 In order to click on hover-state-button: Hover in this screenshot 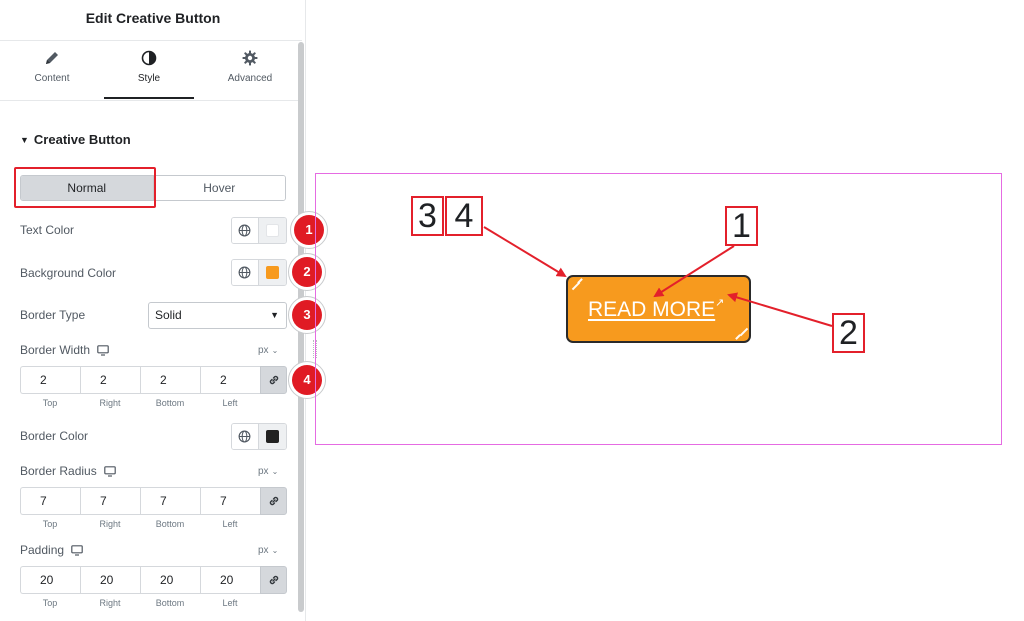, I will do `click(219, 188)`.